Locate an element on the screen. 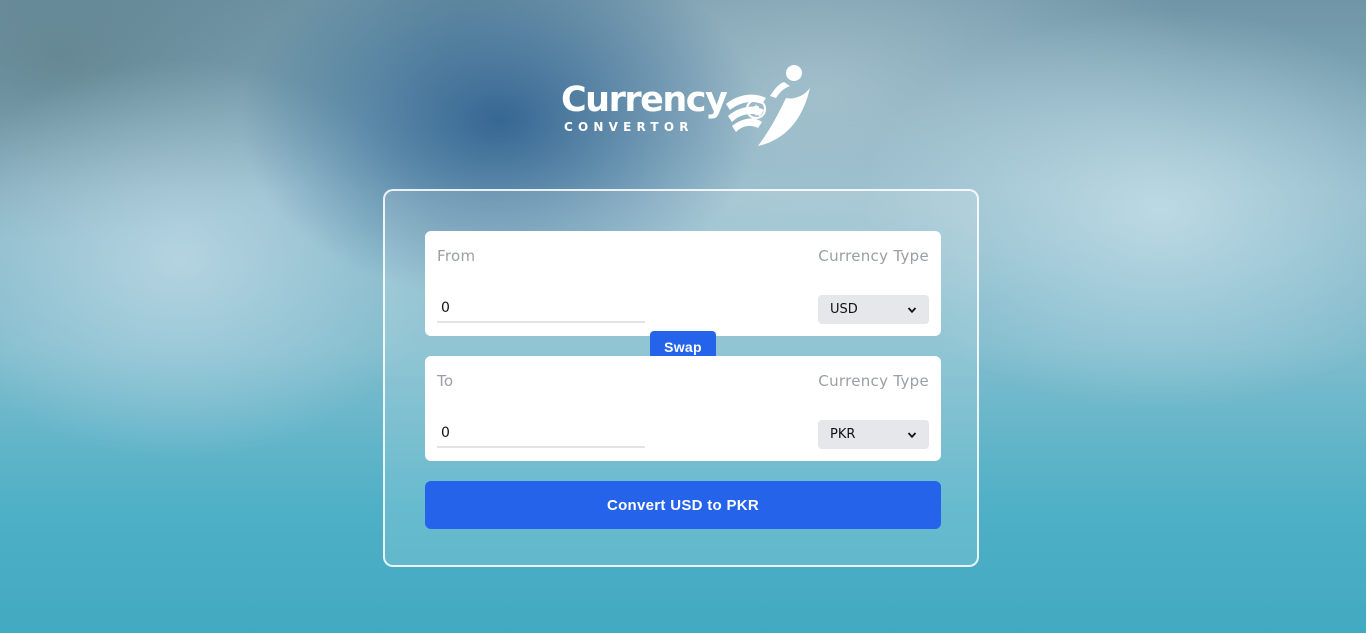  to-panel: To Currency Type PKR is located at coordinates (683, 408).